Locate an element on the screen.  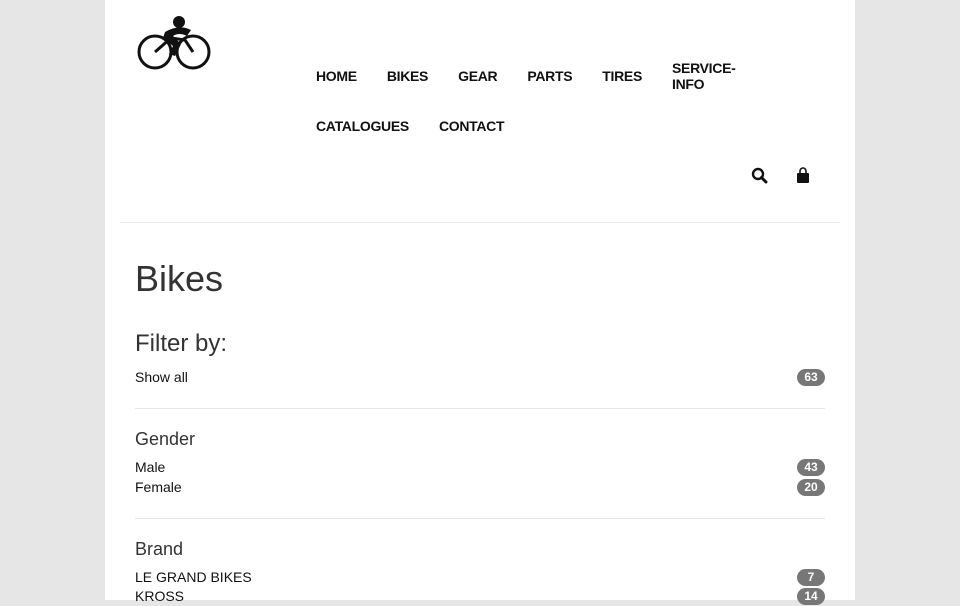
gender-group-title: Gender is located at coordinates (165, 439).